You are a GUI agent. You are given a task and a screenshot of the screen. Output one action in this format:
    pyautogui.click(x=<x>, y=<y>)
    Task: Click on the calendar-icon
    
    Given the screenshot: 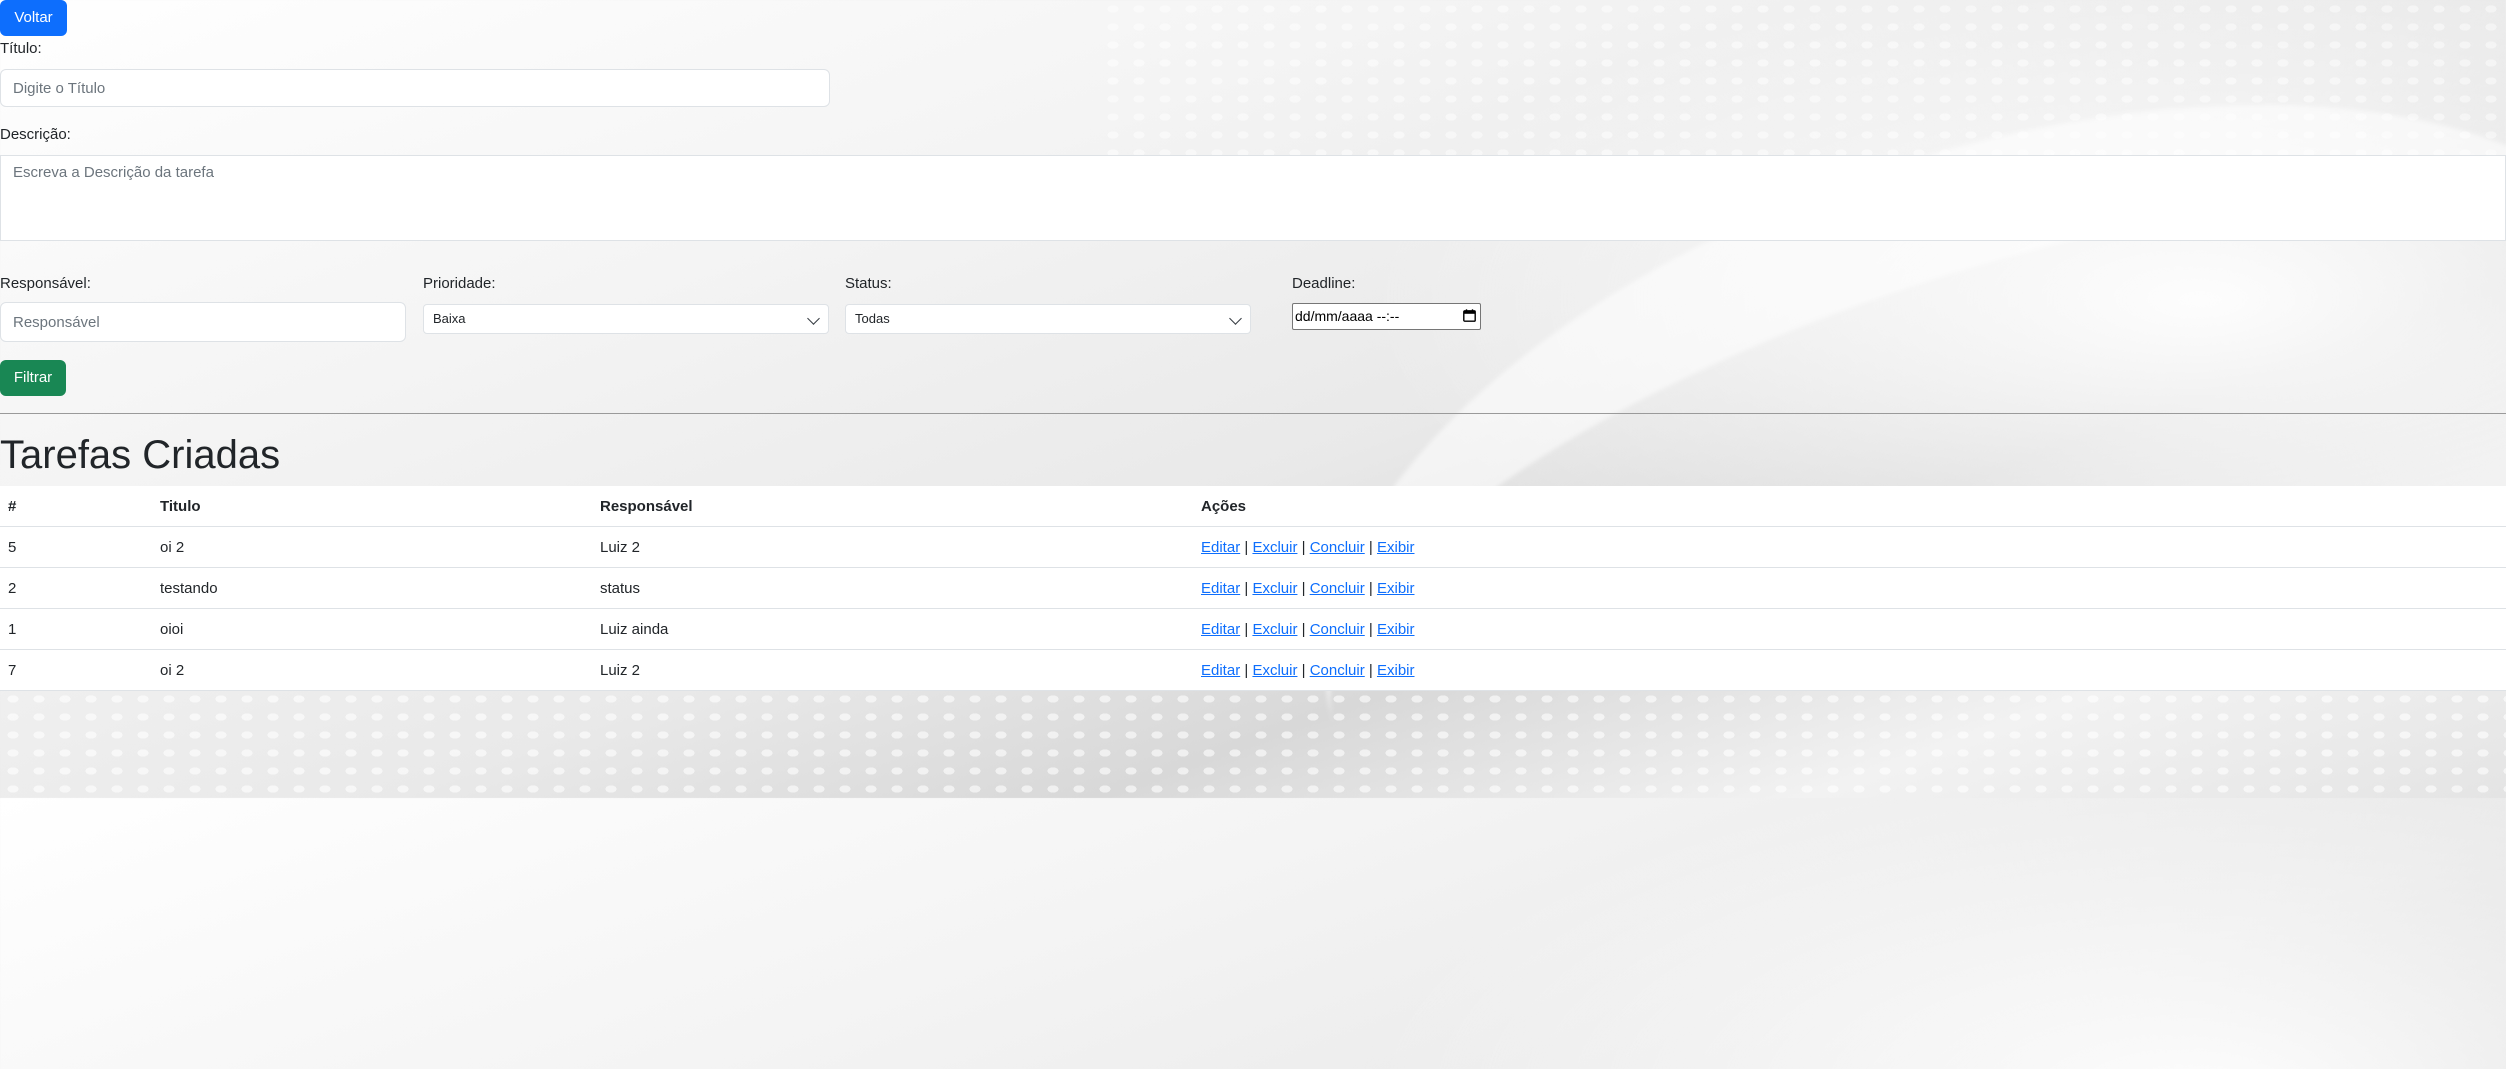 What is the action you would take?
    pyautogui.click(x=1469, y=315)
    